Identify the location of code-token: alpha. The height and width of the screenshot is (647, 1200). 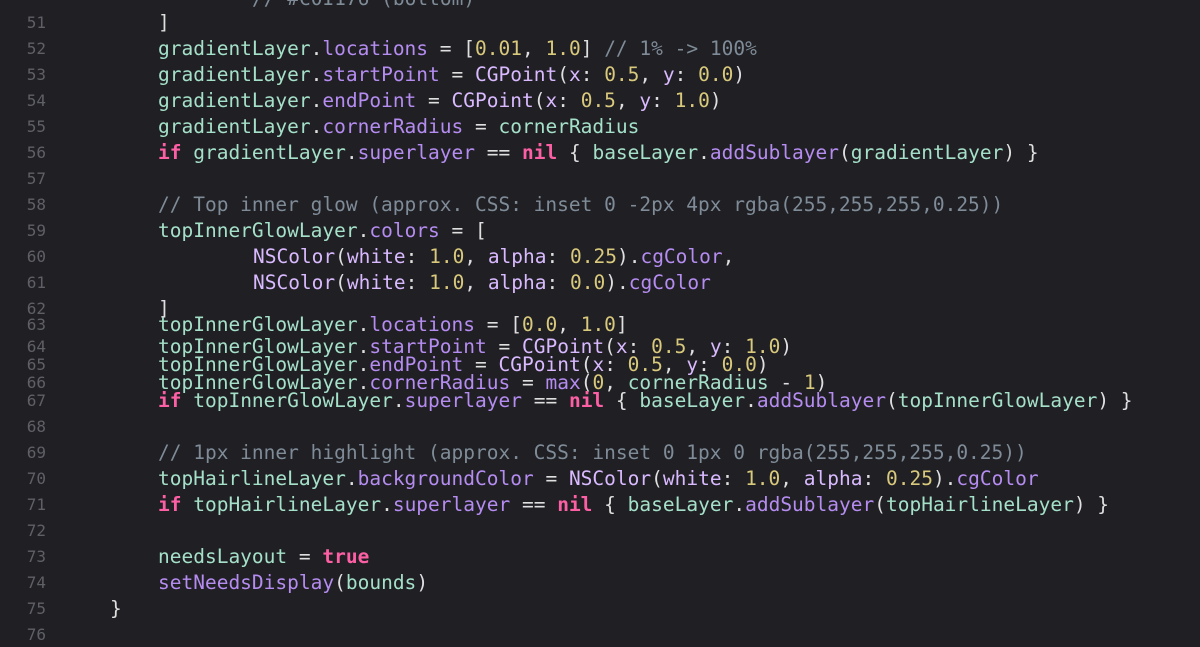
(517, 282).